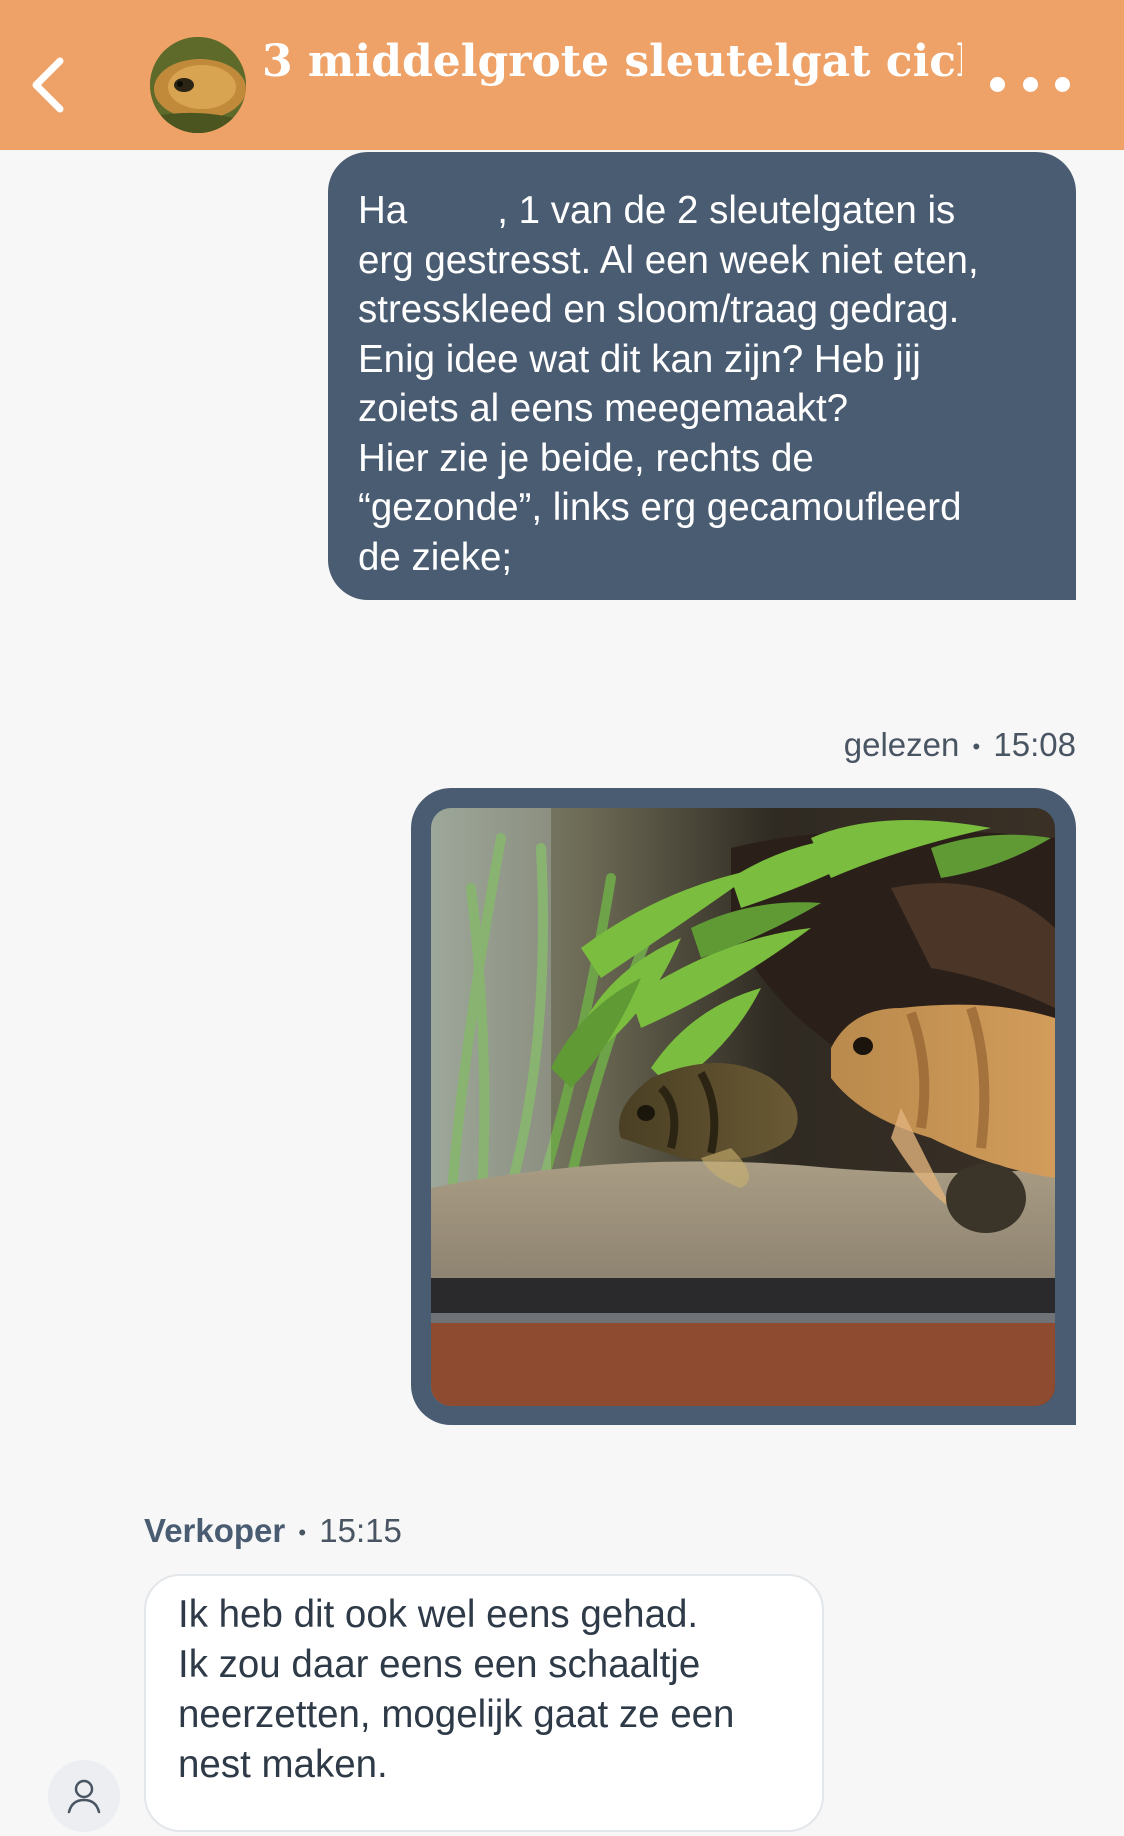 The width and height of the screenshot is (1124, 1836). I want to click on user-icon, so click(84, 1796).